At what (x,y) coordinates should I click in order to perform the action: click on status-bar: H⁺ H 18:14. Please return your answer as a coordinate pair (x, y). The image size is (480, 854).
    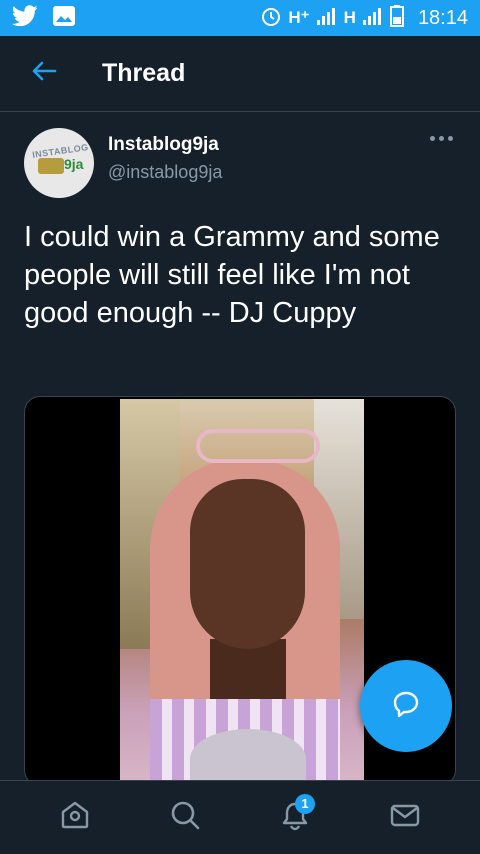
    Looking at the image, I should click on (240, 18).